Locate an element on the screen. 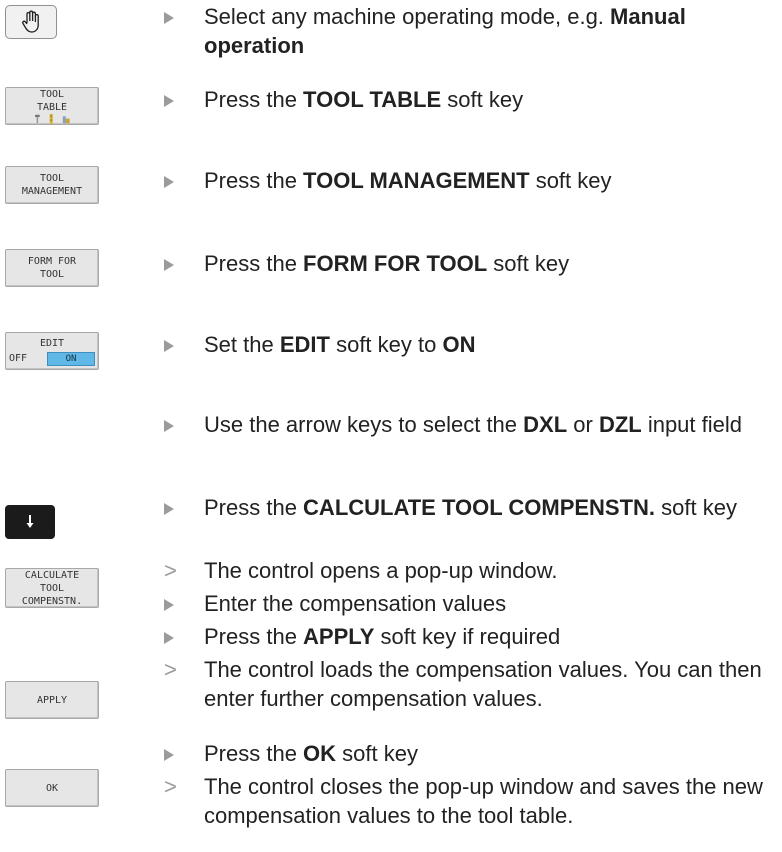 This screenshot has width=782, height=852. apply-softkey: APPLY is located at coordinates (52, 700).